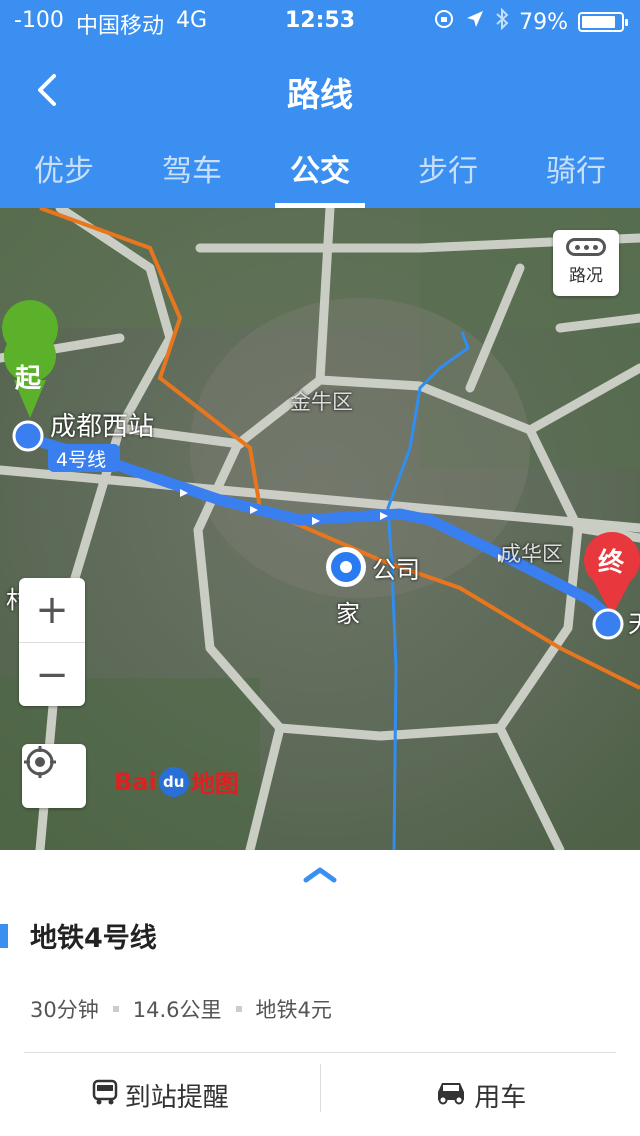  What do you see at coordinates (320, 20) in the screenshot?
I see `status-bar: -100 中国移动 4G 12:53 79%` at bounding box center [320, 20].